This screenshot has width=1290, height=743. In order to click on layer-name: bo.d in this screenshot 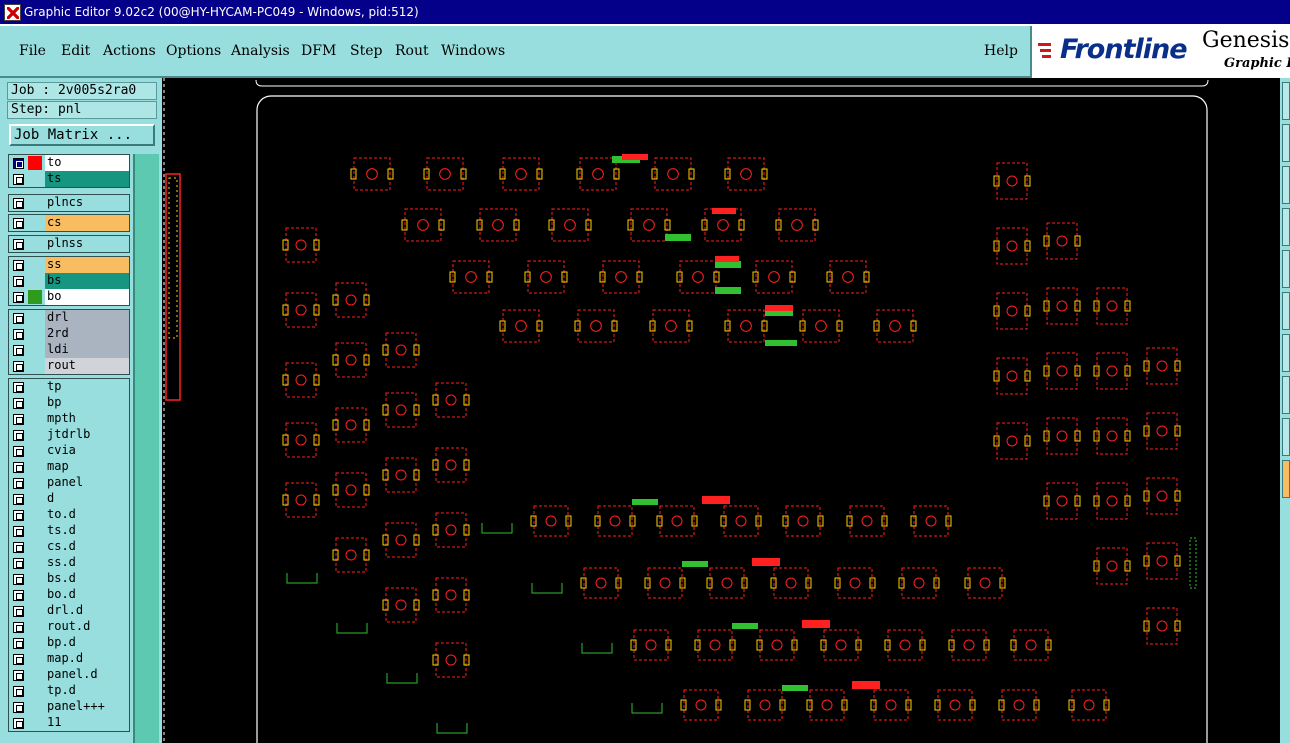, I will do `click(87, 595)`.